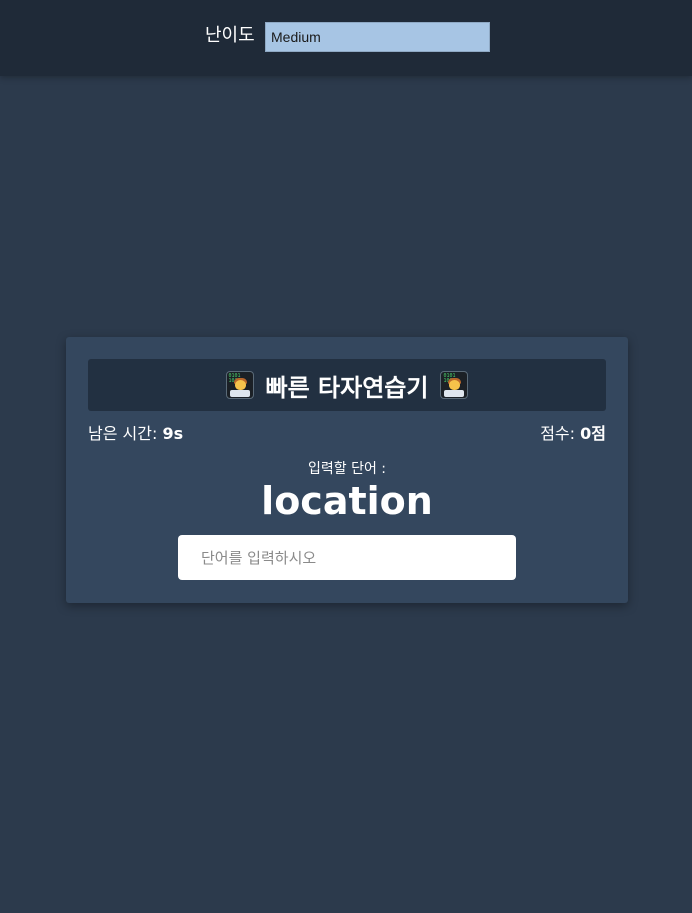 The height and width of the screenshot is (913, 692). I want to click on word-input, so click(347, 557).